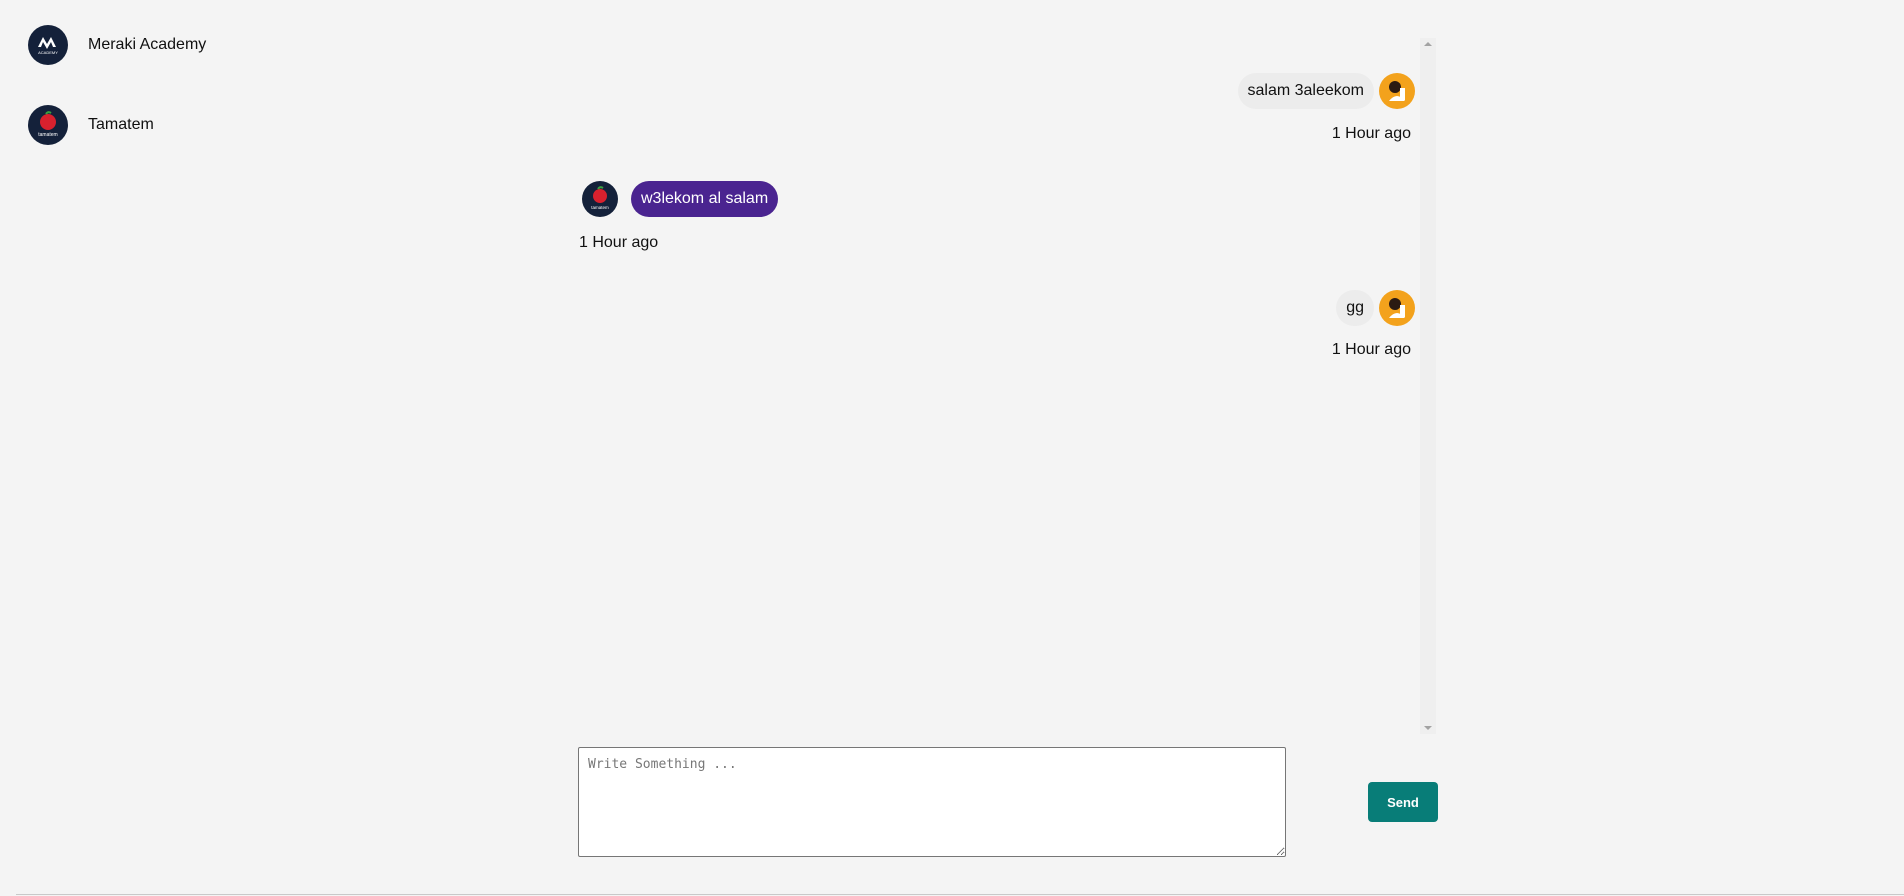 Image resolution: width=1904 pixels, height=896 pixels. I want to click on contact-name: Tamatem, so click(121, 124).